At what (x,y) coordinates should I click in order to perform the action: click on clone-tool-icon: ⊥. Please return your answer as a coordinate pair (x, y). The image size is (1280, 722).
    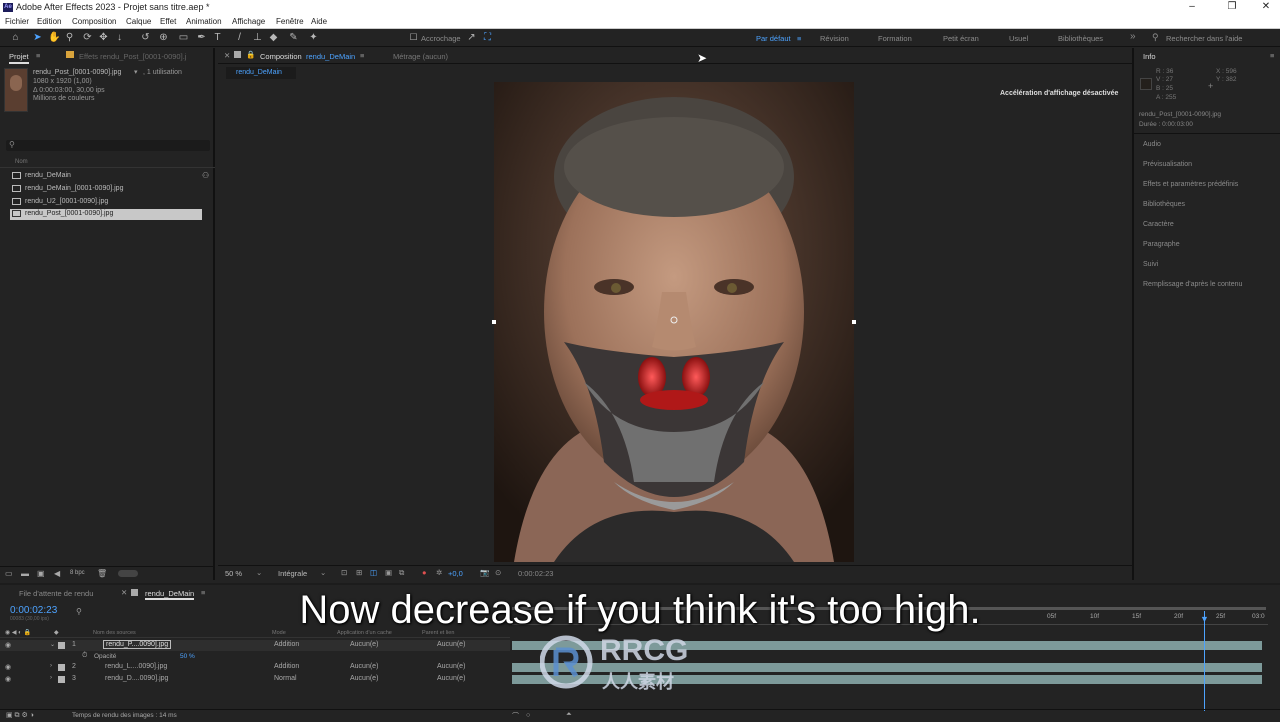
    Looking at the image, I should click on (257, 37).